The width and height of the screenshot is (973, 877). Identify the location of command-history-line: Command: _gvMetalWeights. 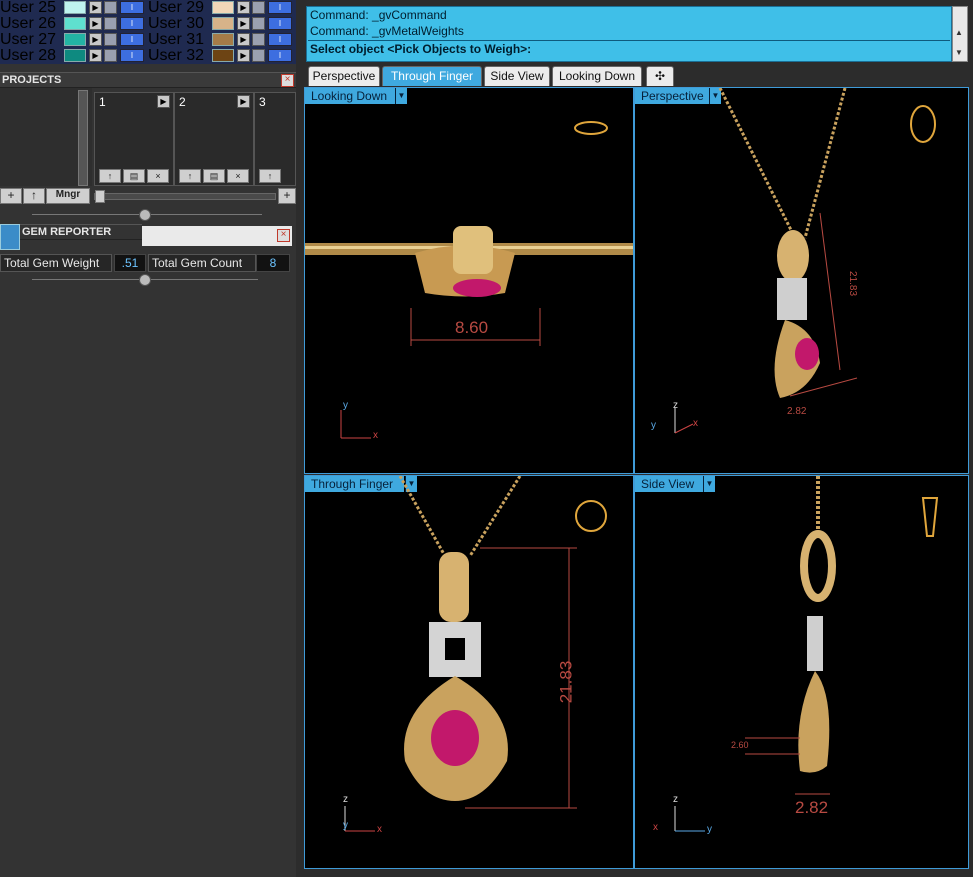
(628, 32).